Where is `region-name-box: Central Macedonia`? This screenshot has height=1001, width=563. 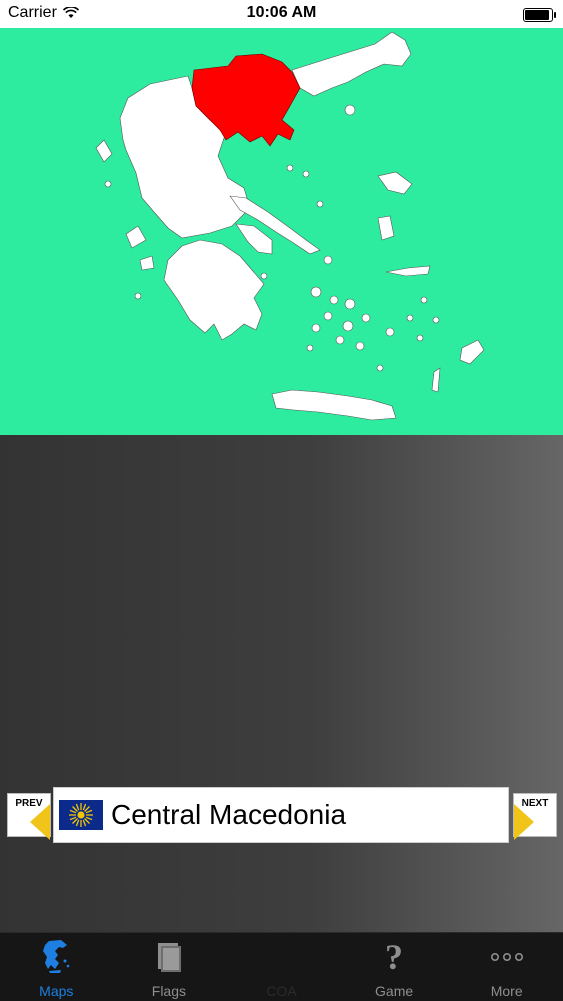 region-name-box: Central Macedonia is located at coordinates (281, 815).